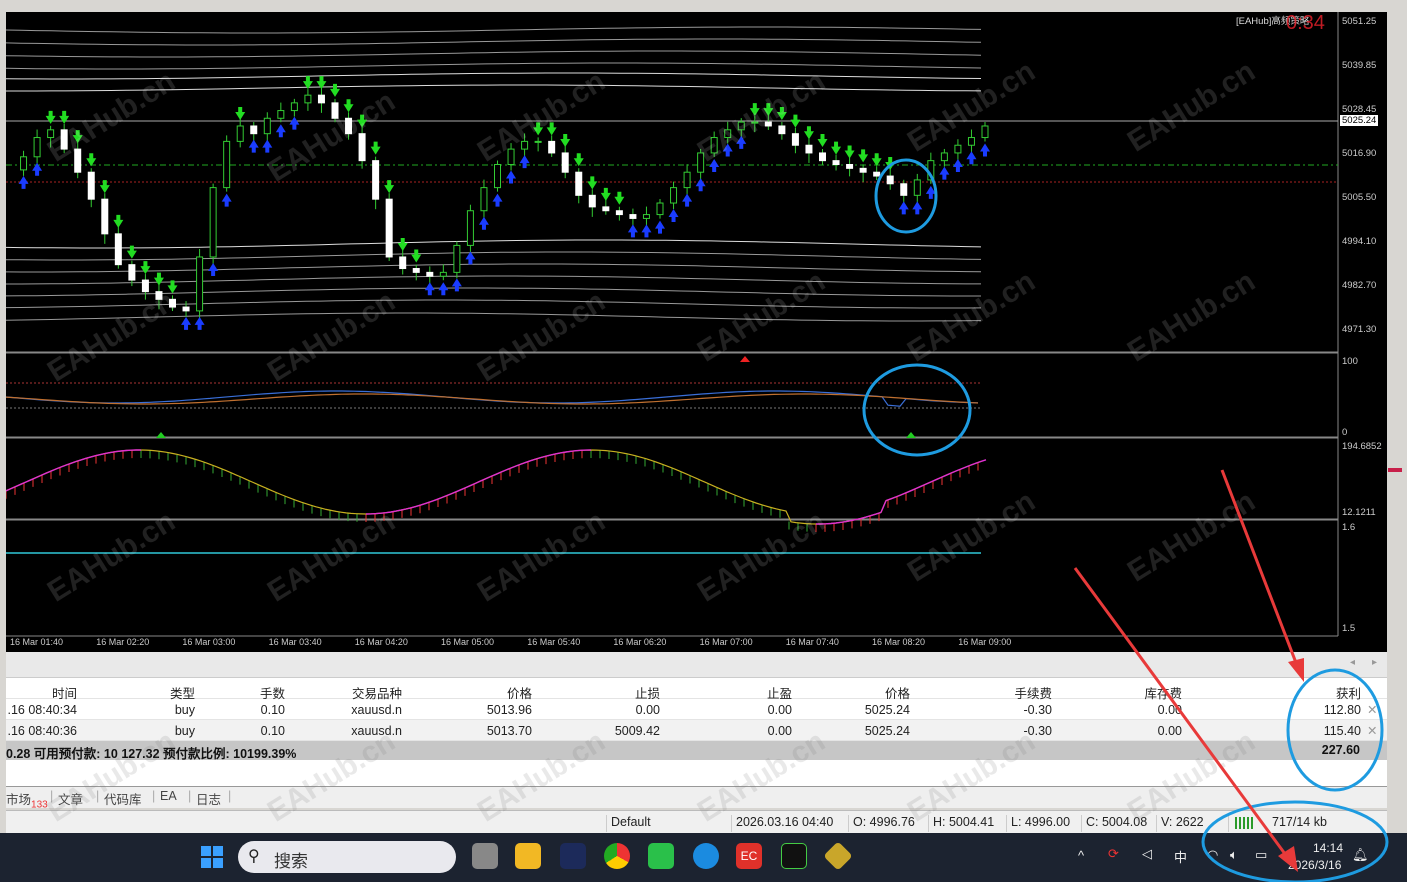 The image size is (1407, 882). I want to click on wifi-icon: ◠, so click(1212, 855).